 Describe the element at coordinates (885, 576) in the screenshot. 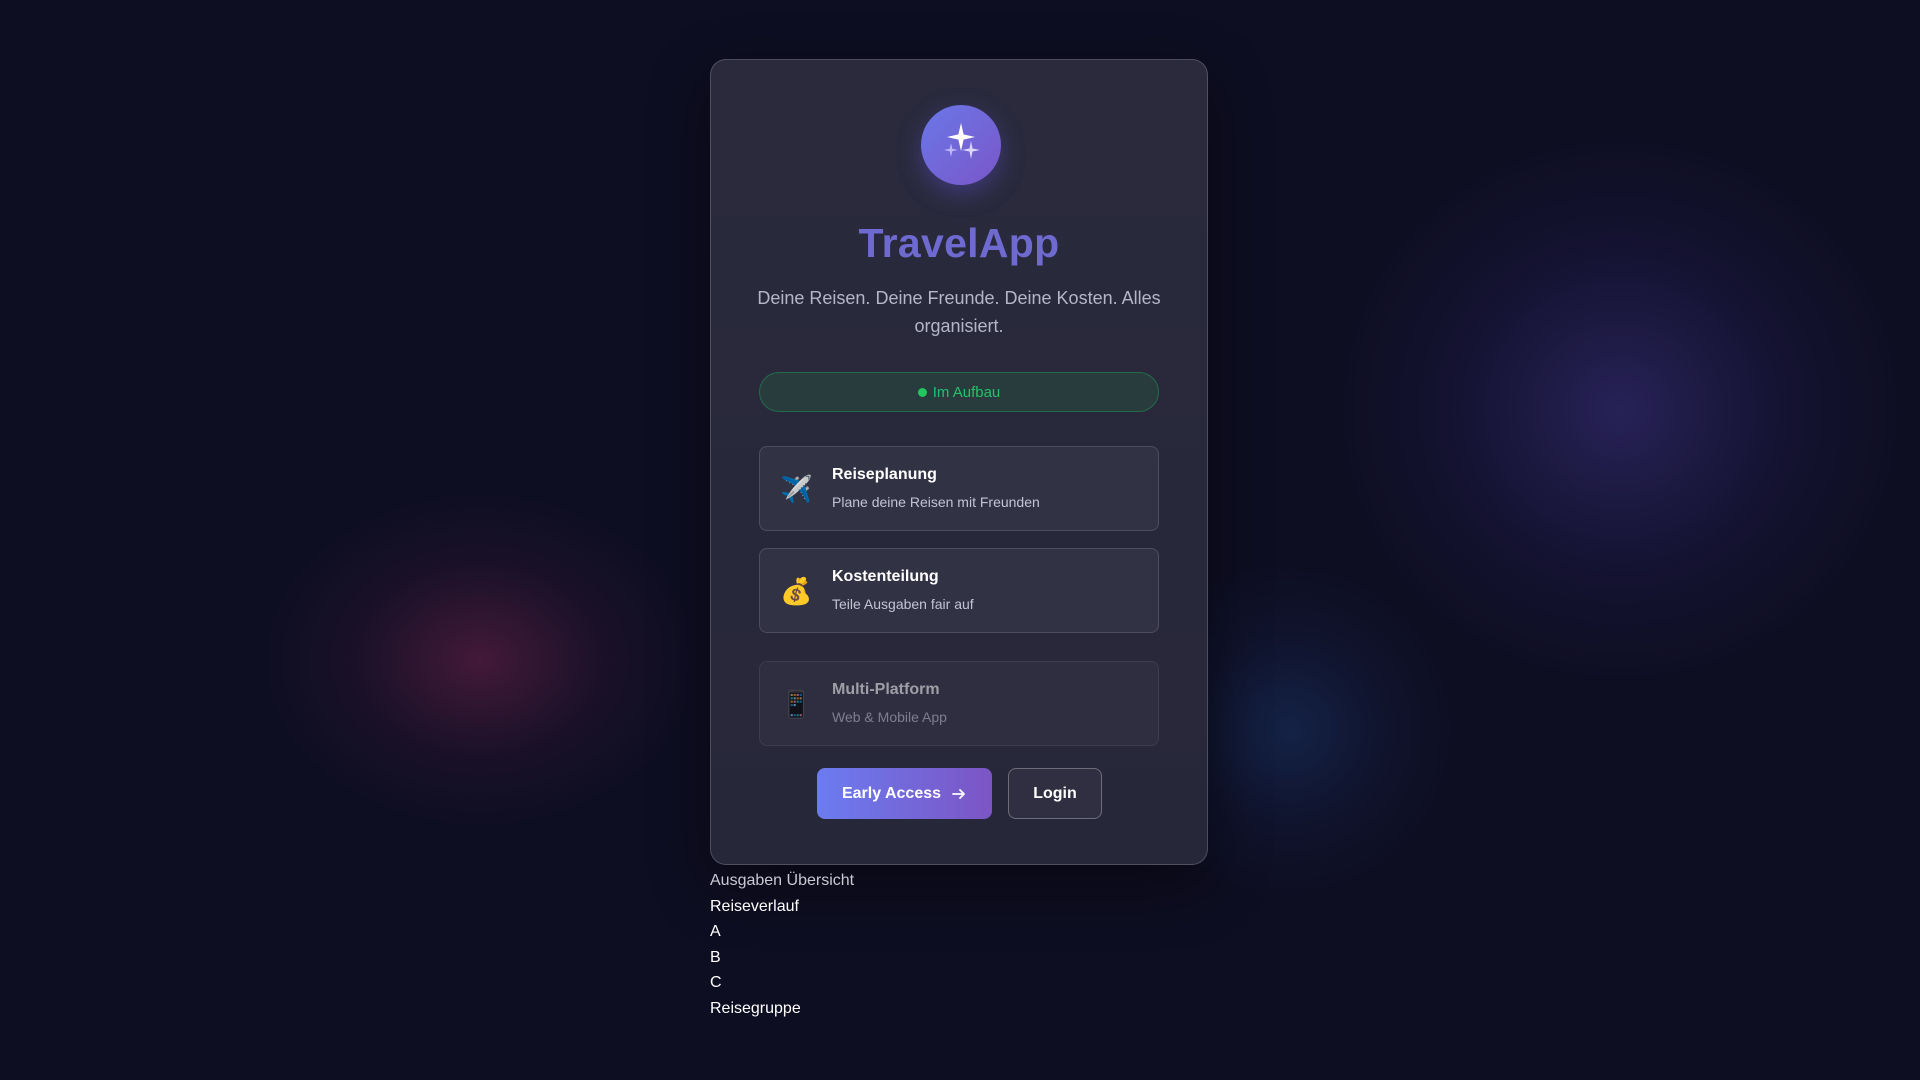

I see `feature-title: Kostenteilung` at that location.